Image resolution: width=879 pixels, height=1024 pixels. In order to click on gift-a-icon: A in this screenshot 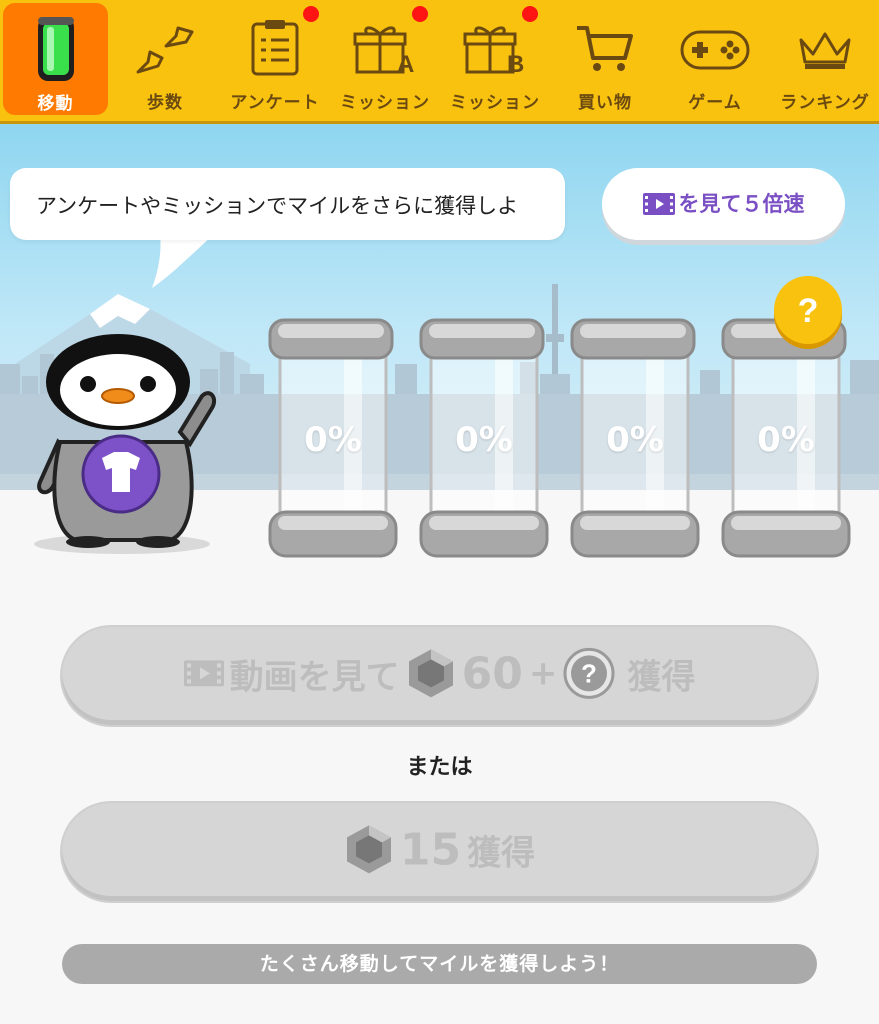, I will do `click(385, 51)`.